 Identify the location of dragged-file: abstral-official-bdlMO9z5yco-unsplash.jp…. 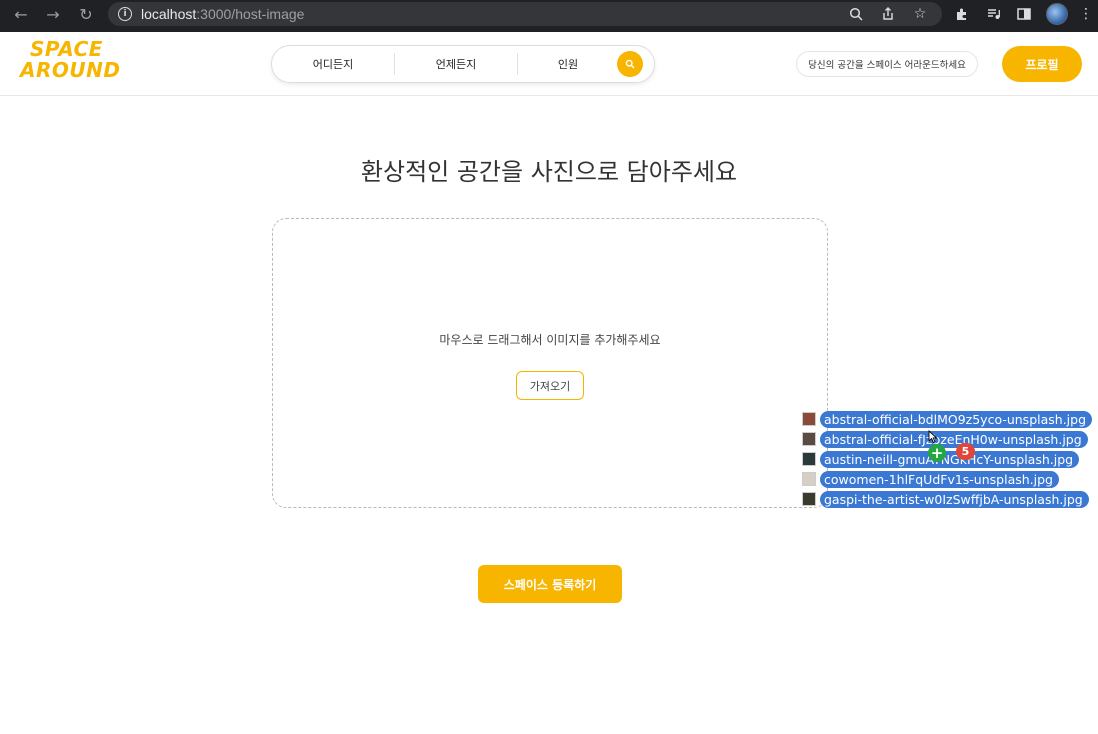
(947, 419).